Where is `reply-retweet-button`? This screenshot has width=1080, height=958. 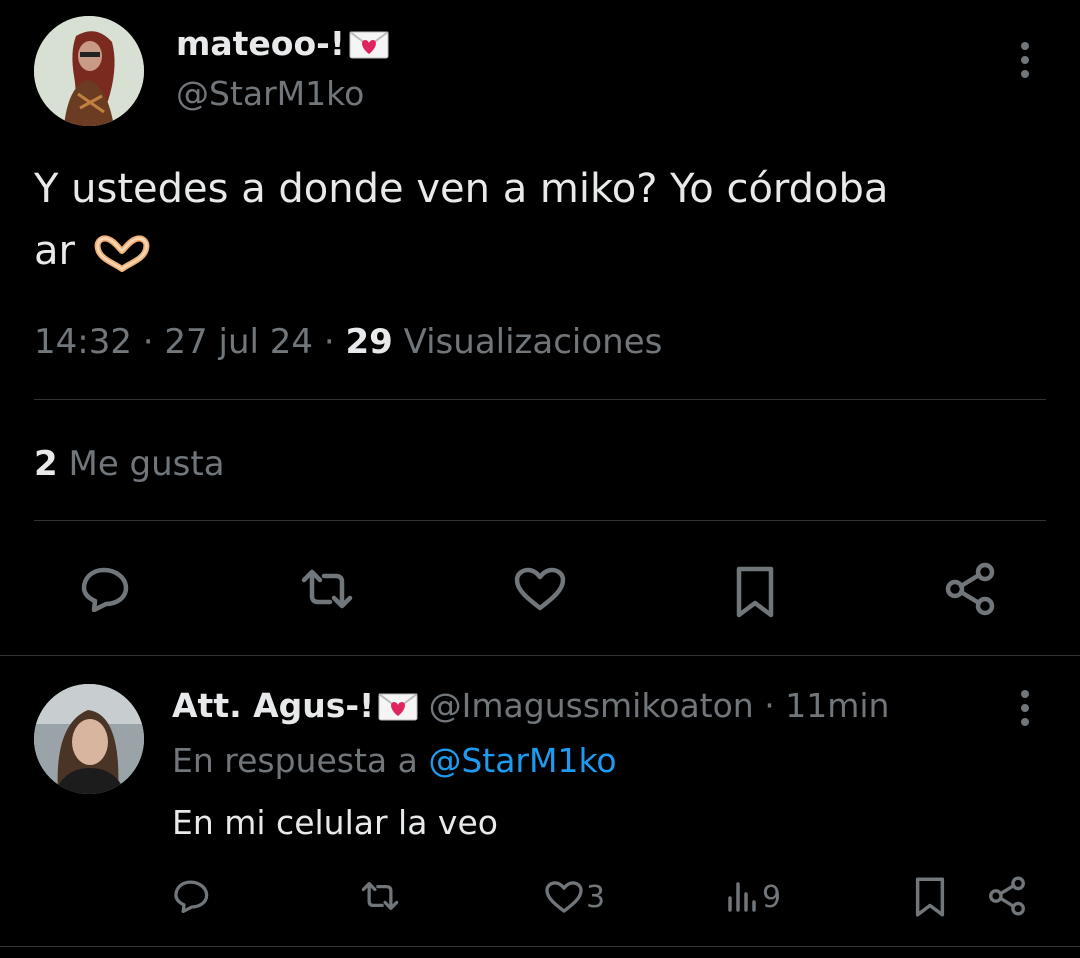 reply-retweet-button is located at coordinates (380, 896).